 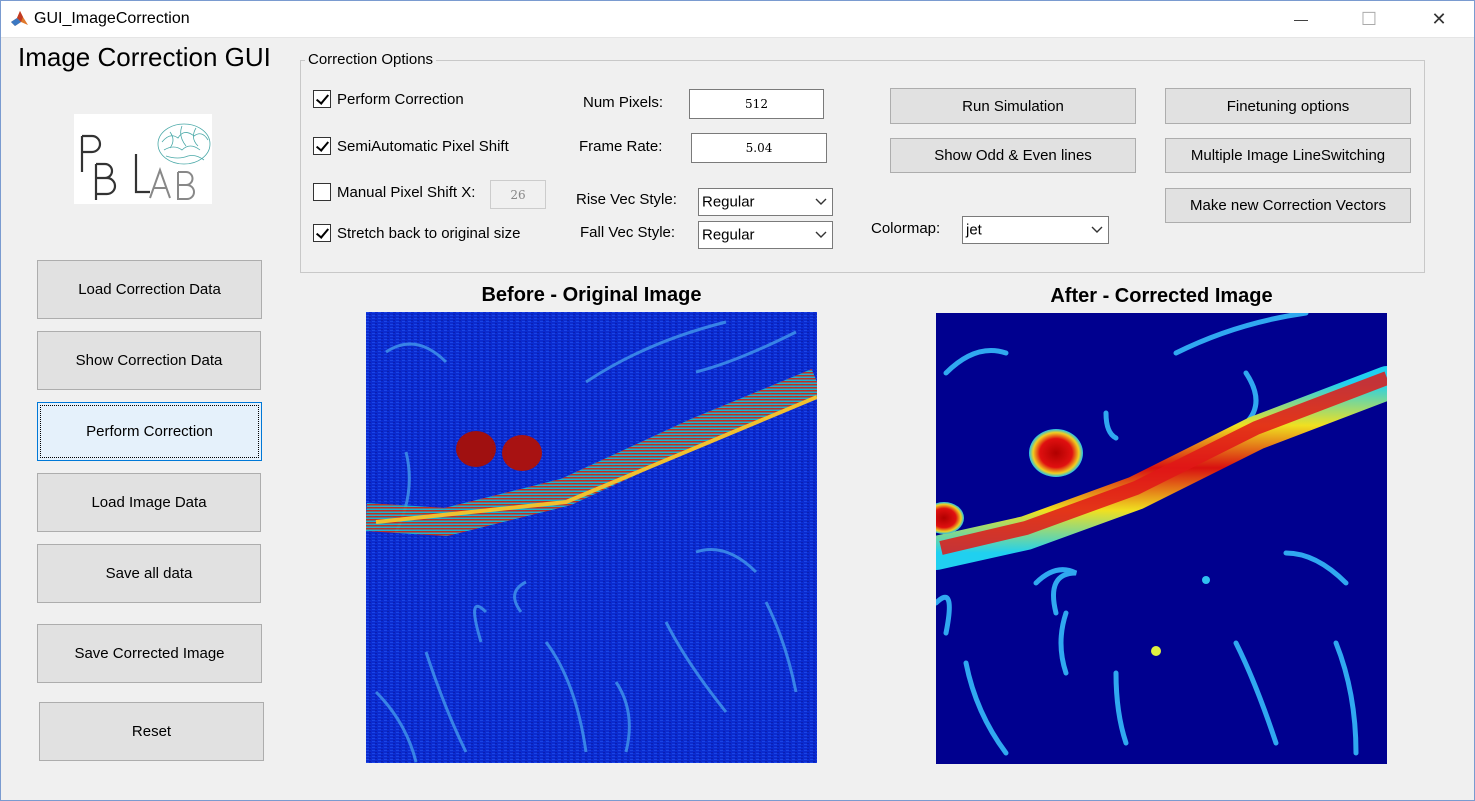 I want to click on close-button: ✕, so click(x=1439, y=19).